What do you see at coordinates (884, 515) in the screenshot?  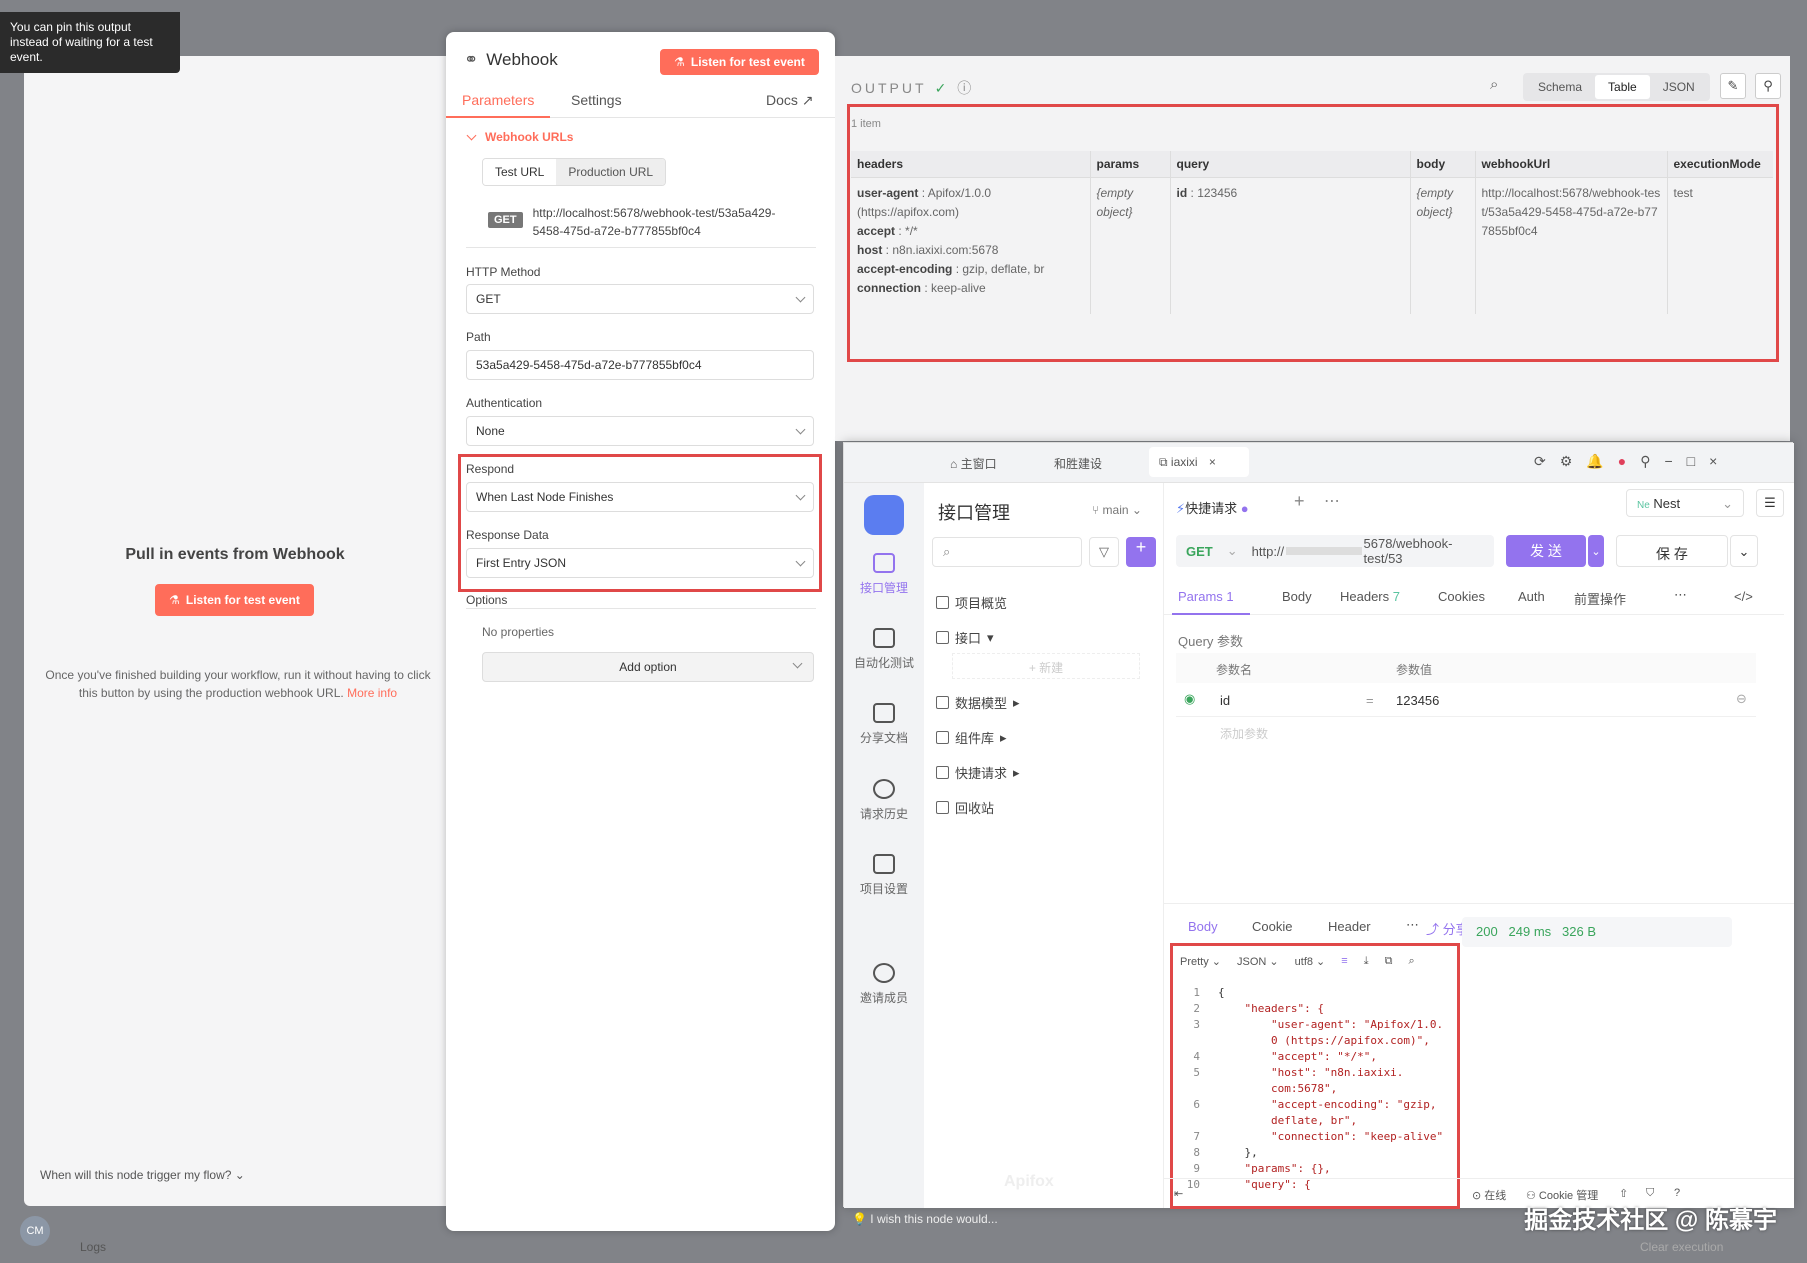 I see `project-logo-icon` at bounding box center [884, 515].